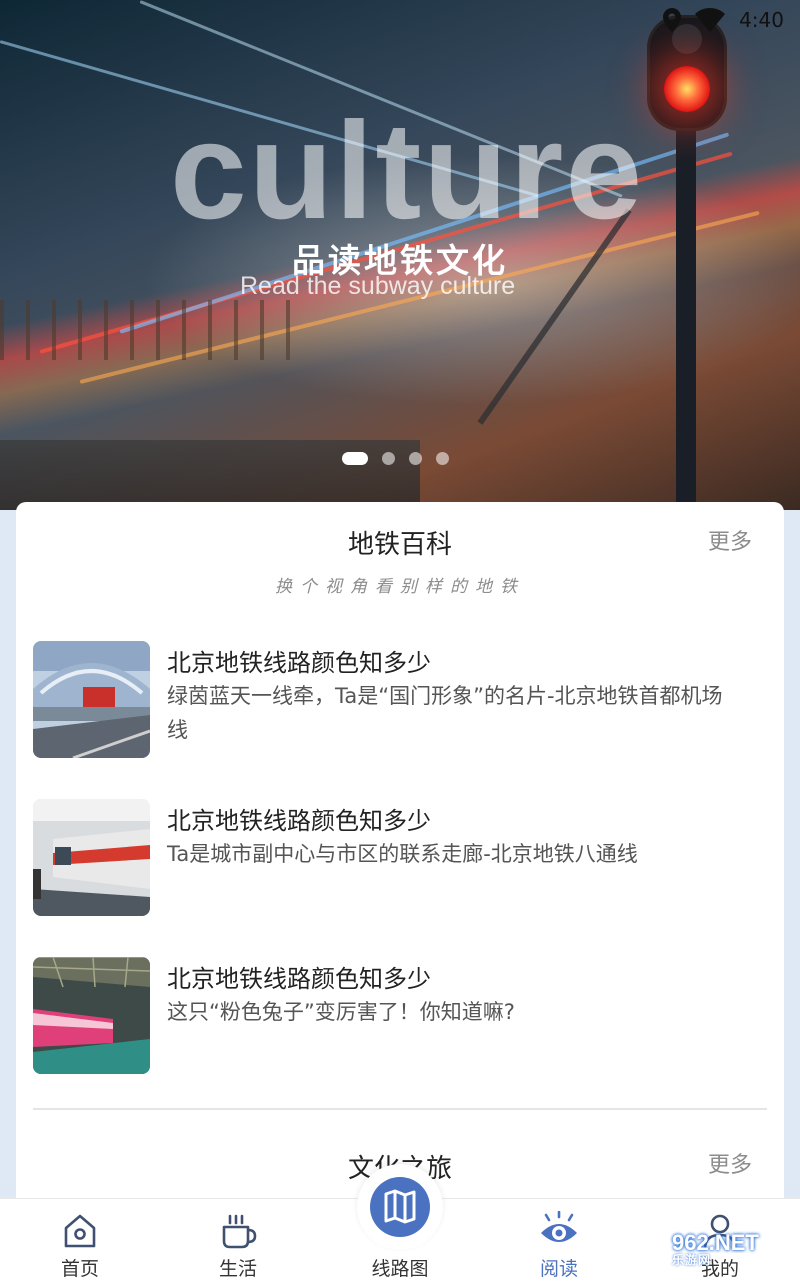  I want to click on nav-label: 线路图, so click(400, 1269).